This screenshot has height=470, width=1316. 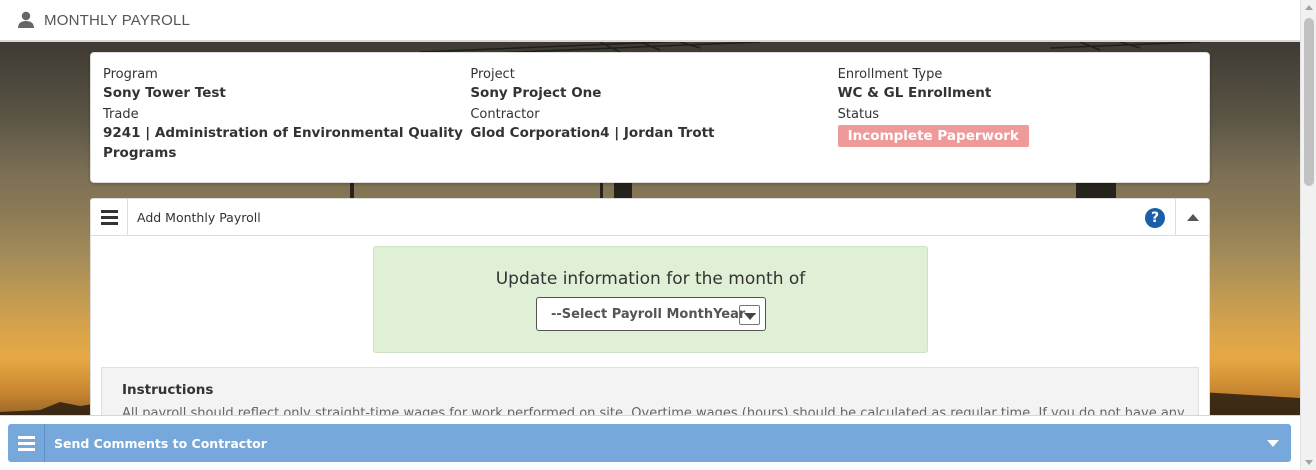 What do you see at coordinates (858, 114) in the screenshot?
I see `status-label: Status` at bounding box center [858, 114].